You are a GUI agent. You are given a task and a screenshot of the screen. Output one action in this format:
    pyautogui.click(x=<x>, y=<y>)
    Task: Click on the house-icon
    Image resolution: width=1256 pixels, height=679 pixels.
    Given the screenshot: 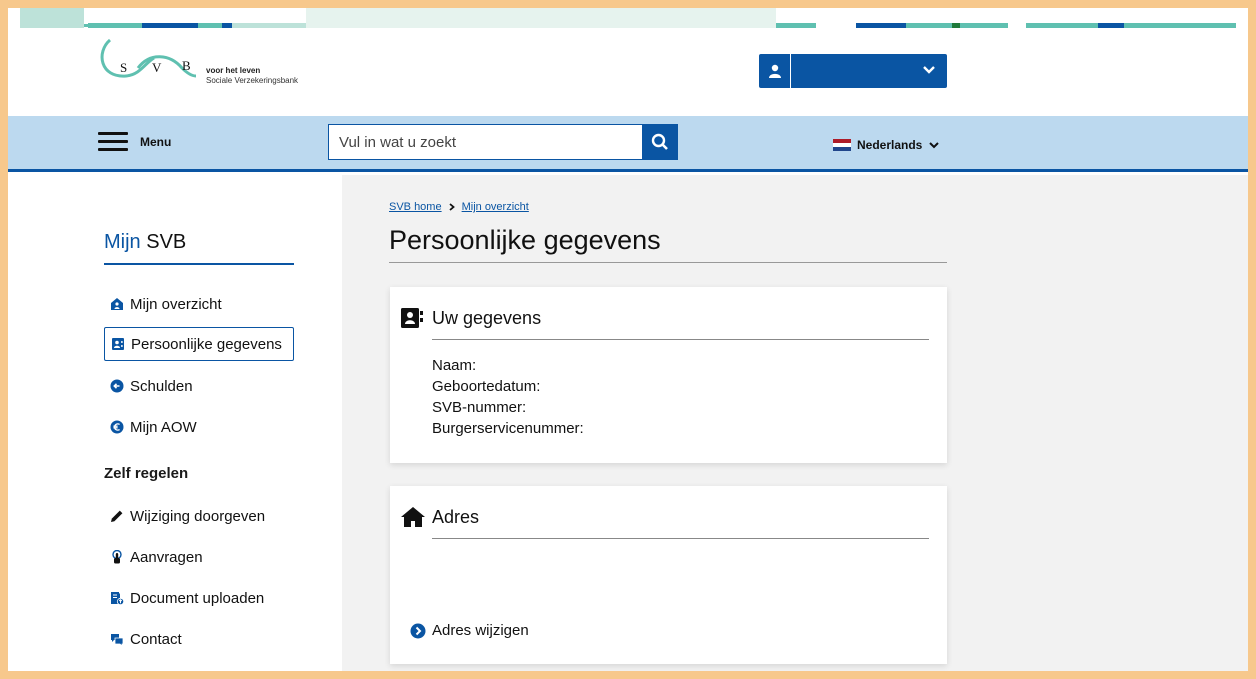 What is the action you would take?
    pyautogui.click(x=413, y=517)
    